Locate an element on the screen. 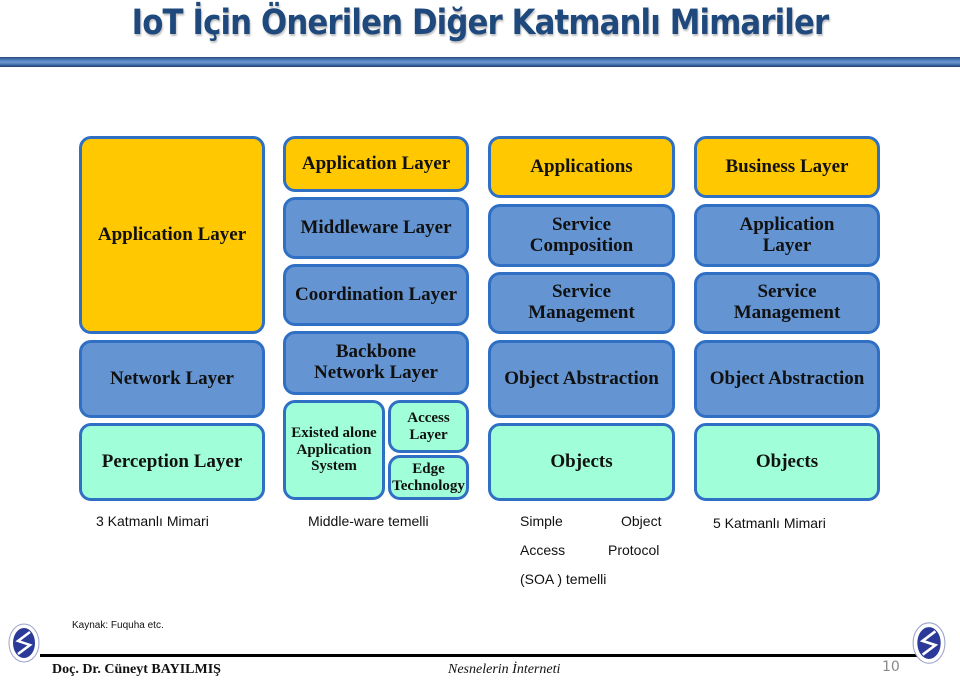  caption-soa-line1-right: Object is located at coordinates (641, 521).